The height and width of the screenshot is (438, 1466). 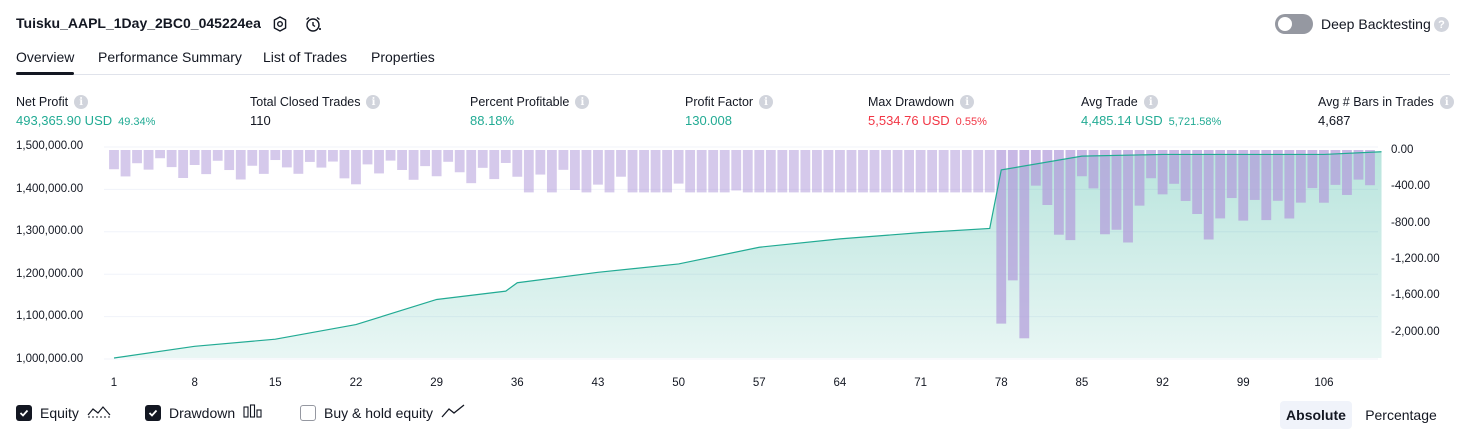 I want to click on buy-hold-checkbox, so click(x=308, y=412).